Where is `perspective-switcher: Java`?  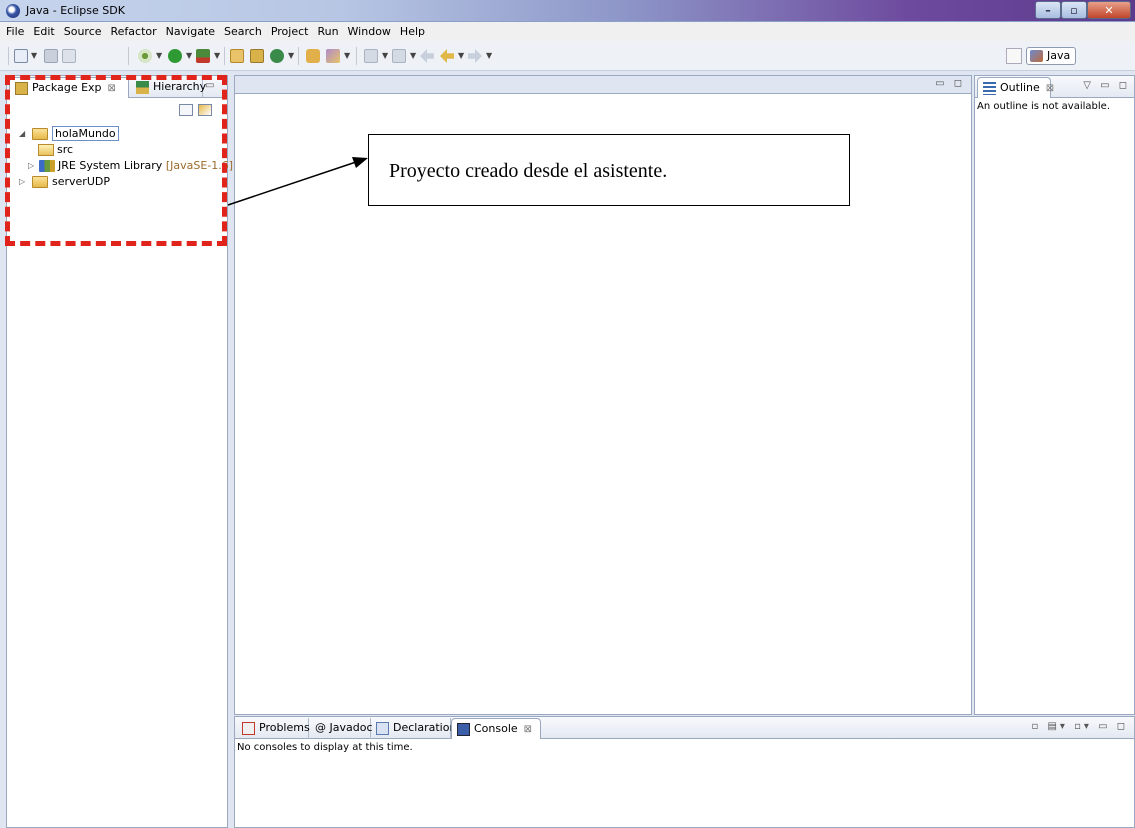 perspective-switcher: Java is located at coordinates (1041, 56).